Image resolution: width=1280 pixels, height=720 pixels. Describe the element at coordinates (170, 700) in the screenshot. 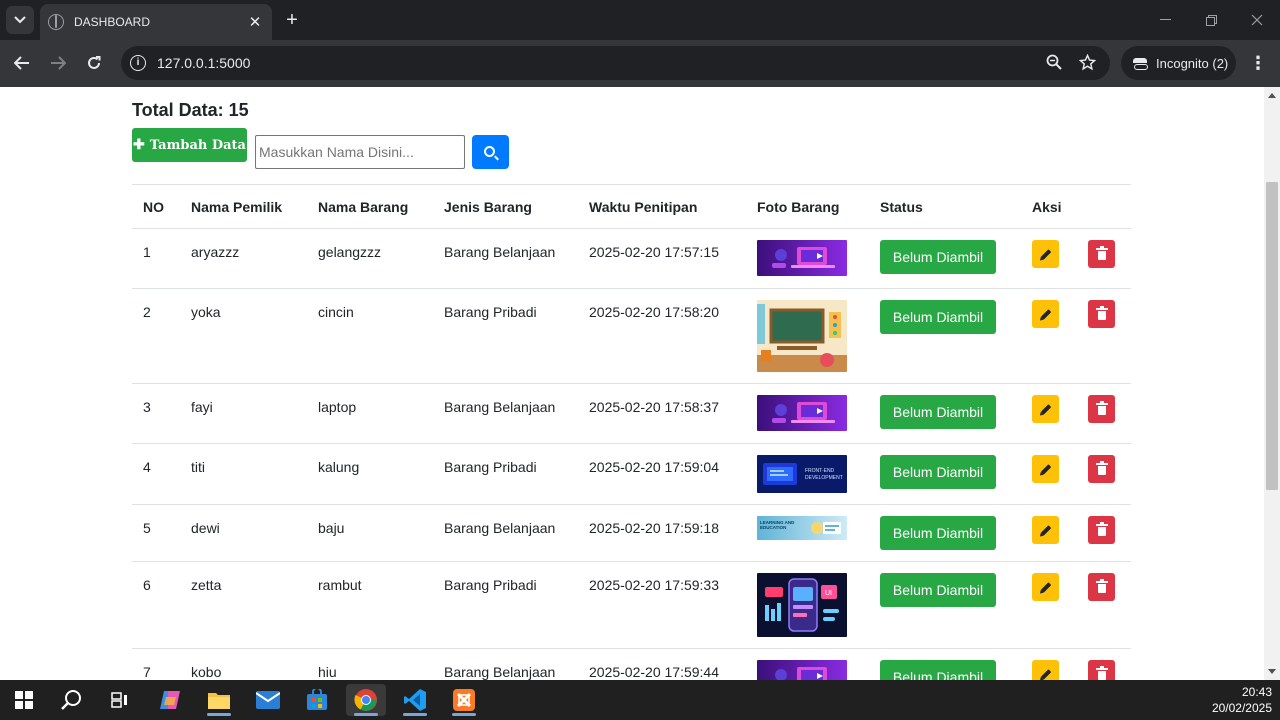

I see `copilot-button` at that location.